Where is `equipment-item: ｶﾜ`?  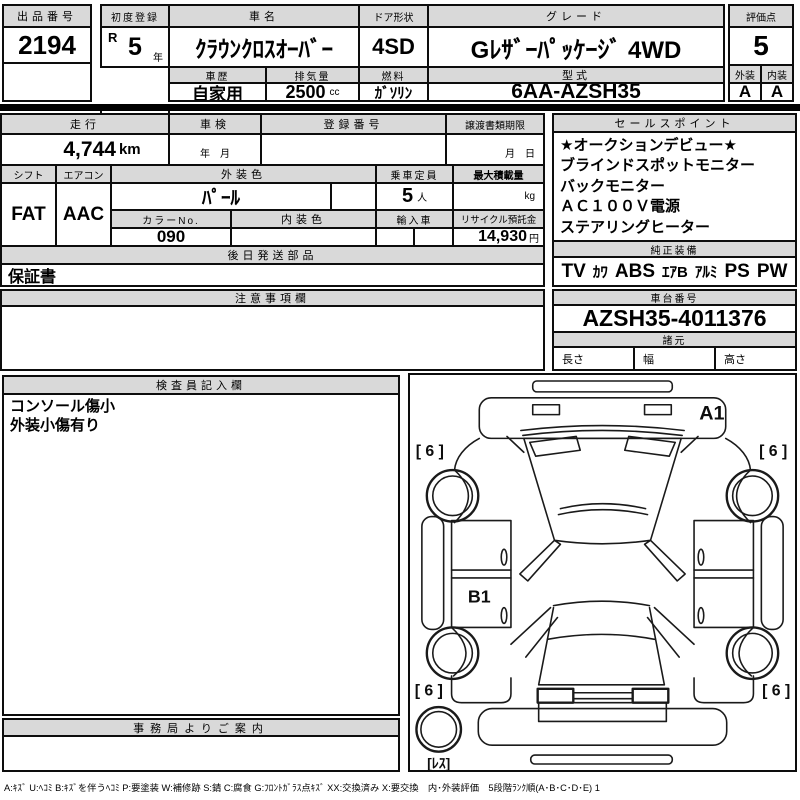
equipment-item: ｶﾜ is located at coordinates (600, 272).